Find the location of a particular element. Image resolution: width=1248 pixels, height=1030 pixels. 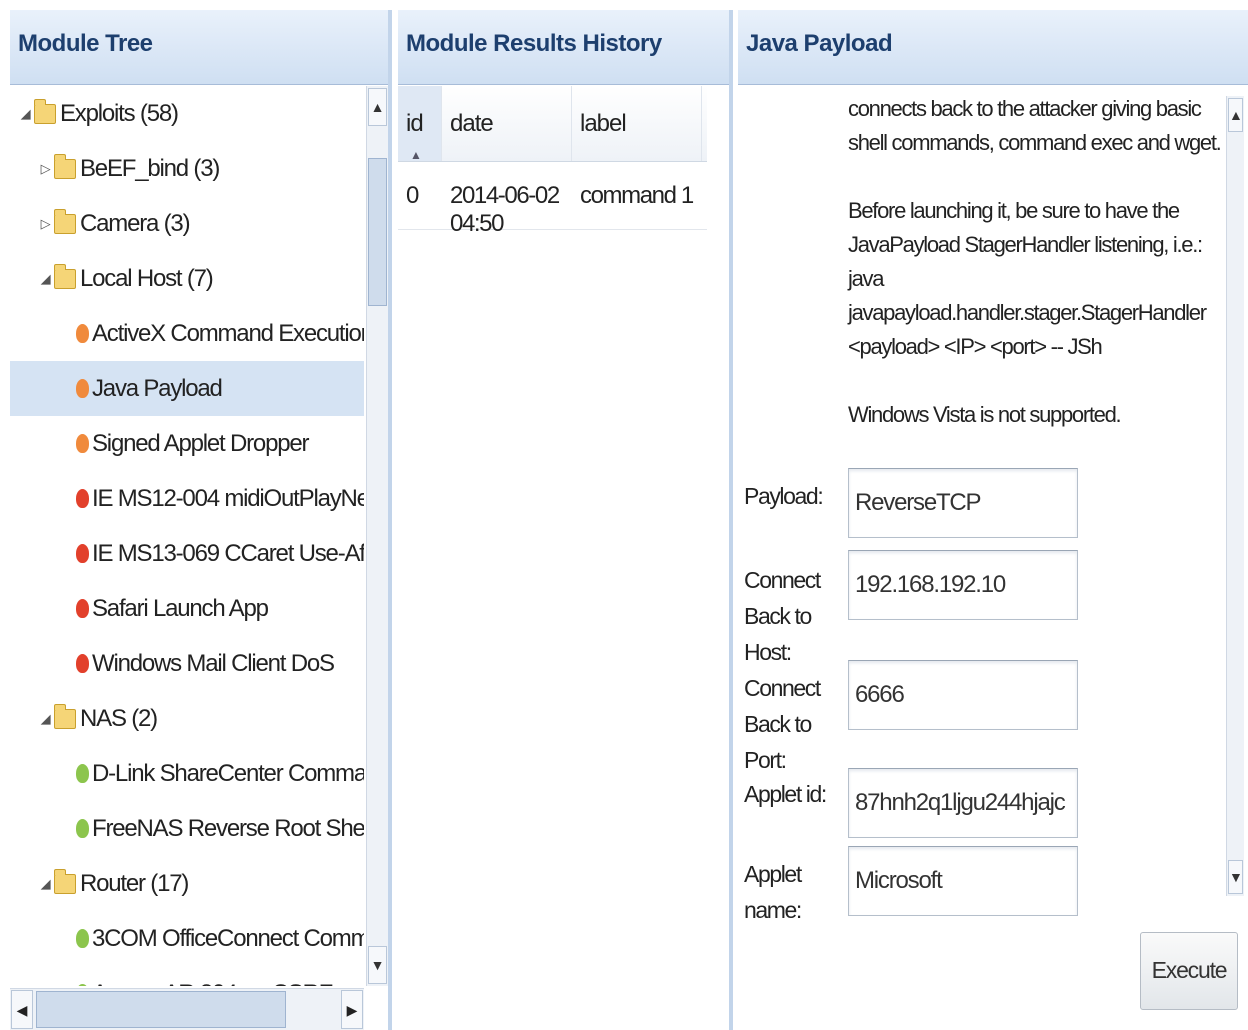

scroll-thumb is located at coordinates (377, 232).